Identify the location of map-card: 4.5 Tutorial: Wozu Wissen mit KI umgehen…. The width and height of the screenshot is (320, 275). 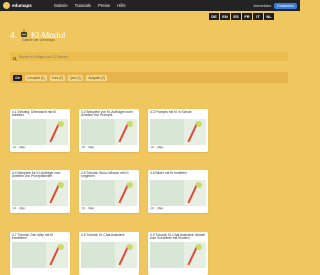
(109, 191).